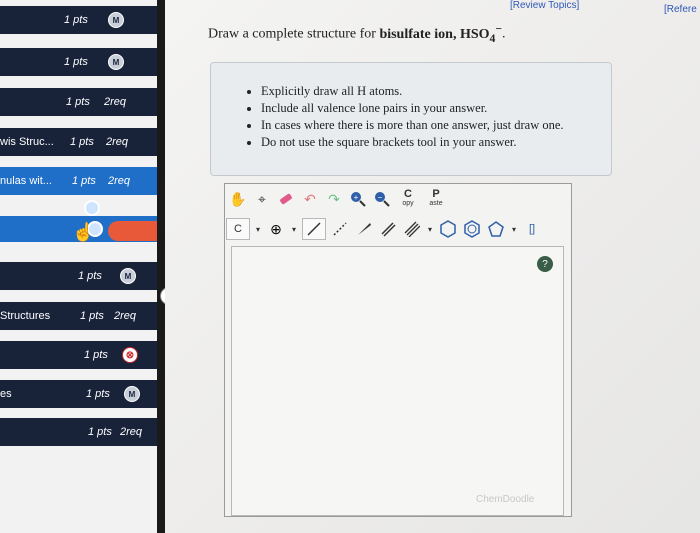 This screenshot has width=700, height=533. What do you see at coordinates (130, 355) in the screenshot?
I see `incorrect-badge-icon: ⊗` at bounding box center [130, 355].